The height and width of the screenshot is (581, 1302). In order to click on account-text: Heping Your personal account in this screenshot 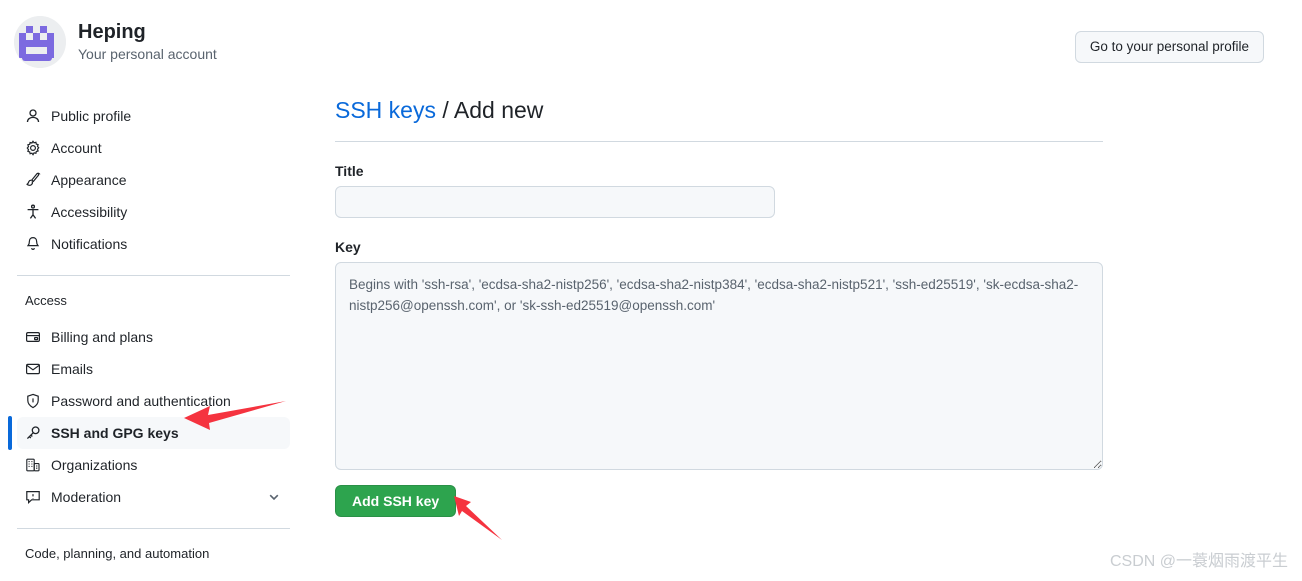, I will do `click(147, 41)`.